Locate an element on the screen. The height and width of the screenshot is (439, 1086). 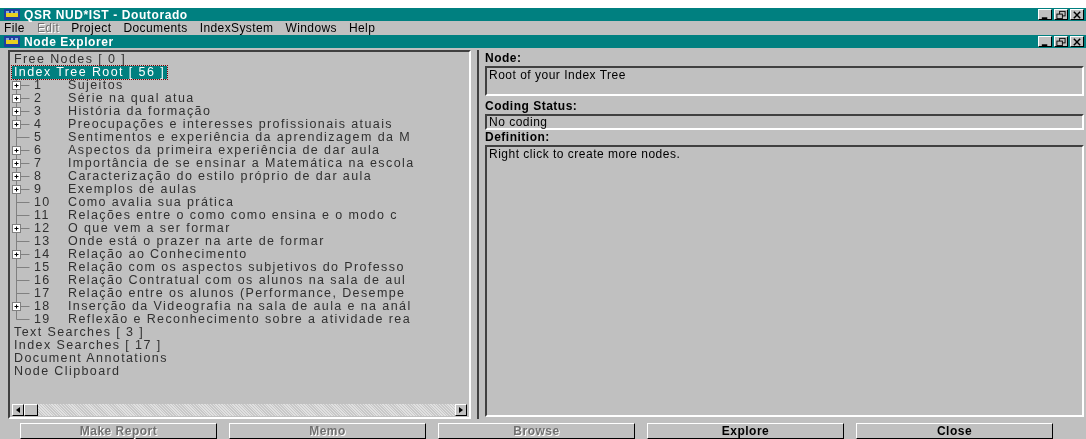
tree-item: Inserção da Videografia na sala de aula e na anál is located at coordinates (240, 306).